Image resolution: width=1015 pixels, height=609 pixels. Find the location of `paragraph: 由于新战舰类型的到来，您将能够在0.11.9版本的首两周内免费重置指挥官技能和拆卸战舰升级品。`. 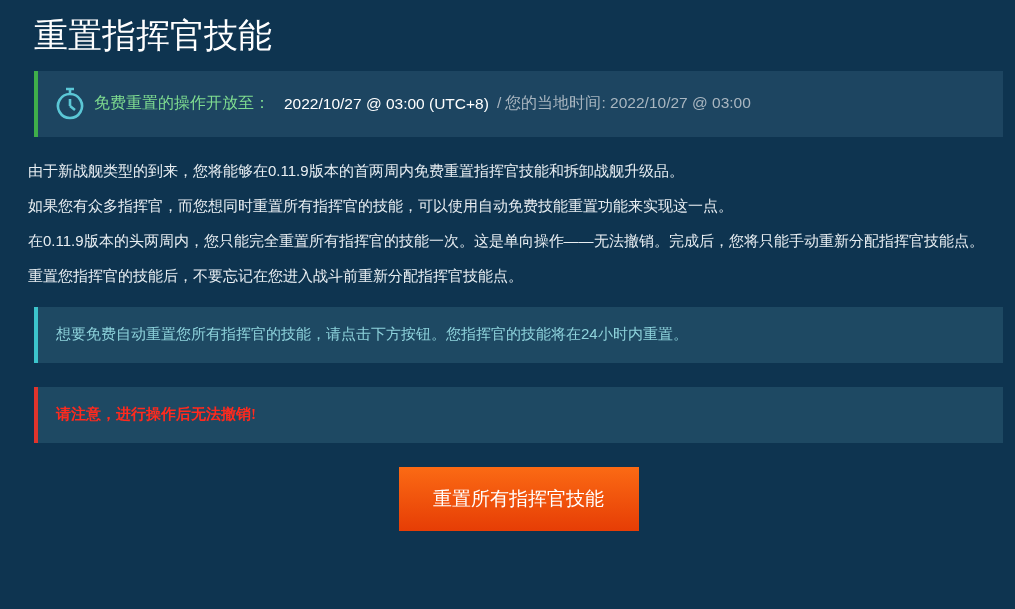

paragraph: 由于新战舰类型的到来，您将能够在0.11.9版本的首两周内免费重置指挥官技能和拆卸战舰升级品。 is located at coordinates (356, 170).